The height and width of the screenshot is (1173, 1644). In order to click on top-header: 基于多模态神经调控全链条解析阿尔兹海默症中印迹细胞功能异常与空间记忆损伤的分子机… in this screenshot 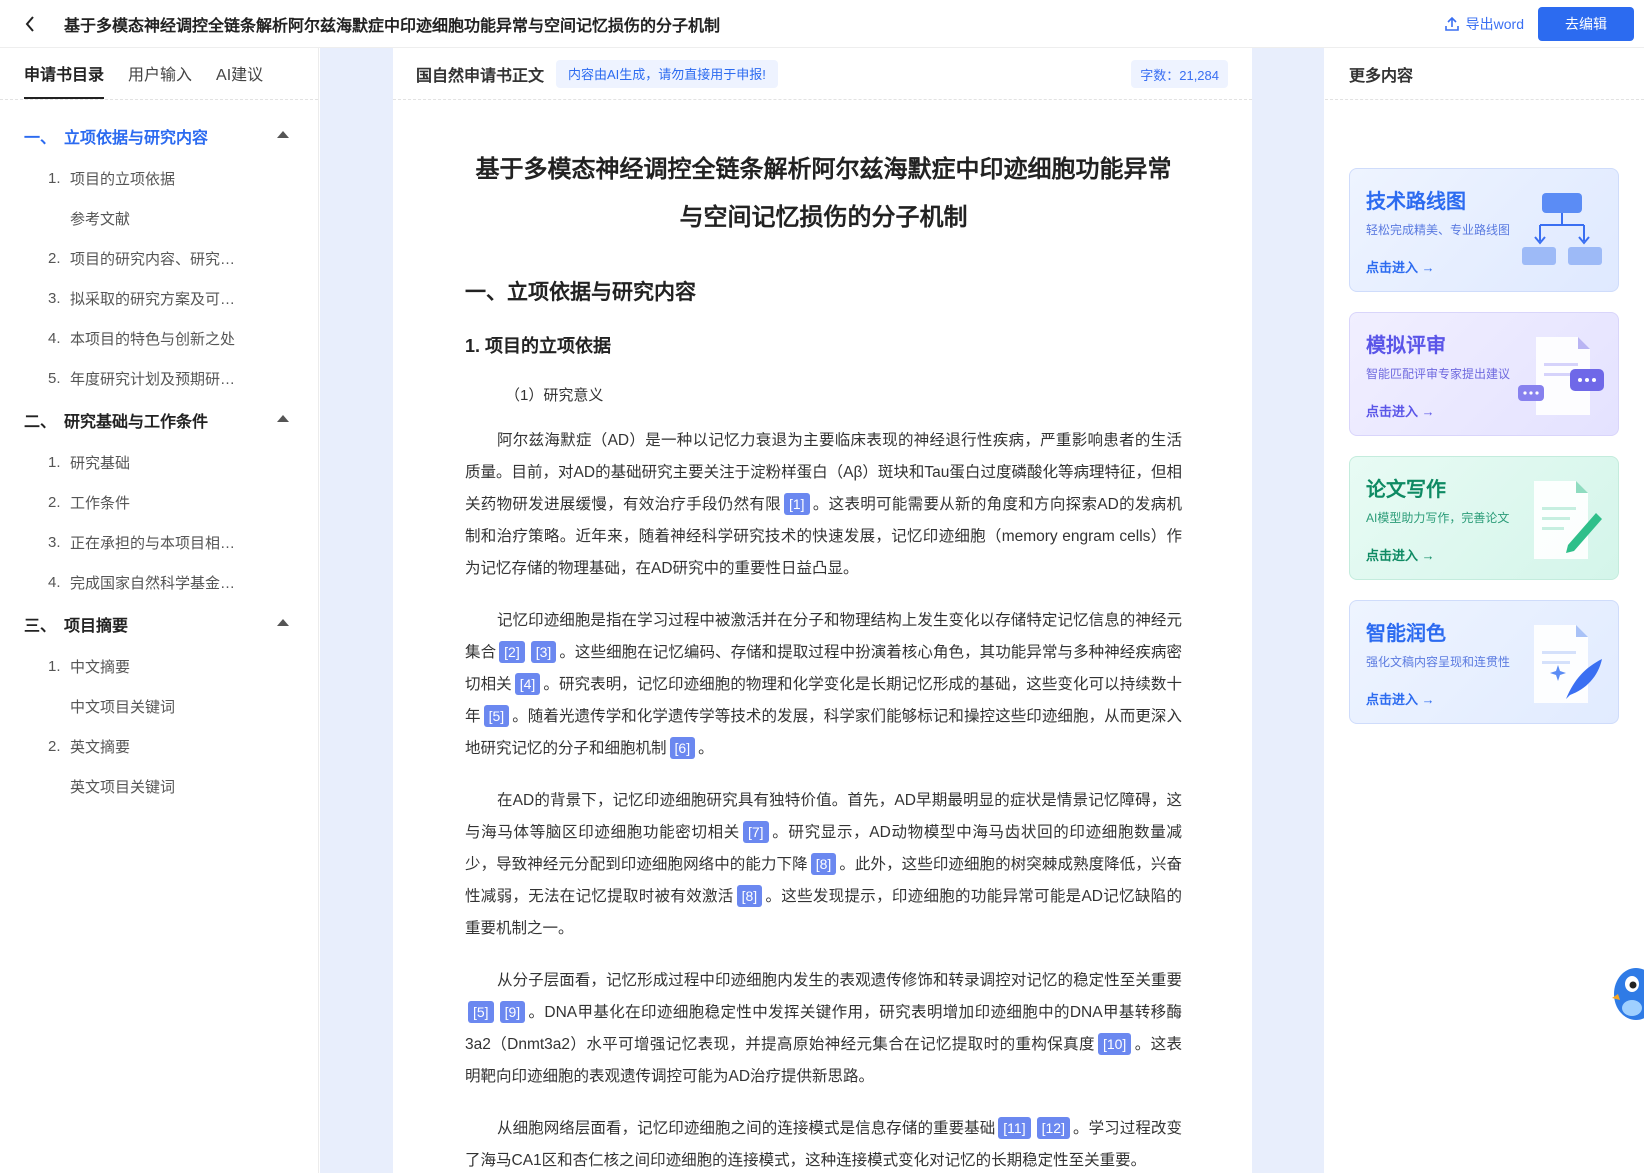, I will do `click(822, 24)`.